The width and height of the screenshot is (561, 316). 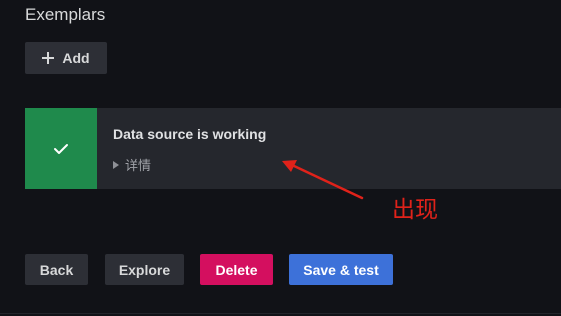 What do you see at coordinates (48, 58) in the screenshot?
I see `plus-icon` at bounding box center [48, 58].